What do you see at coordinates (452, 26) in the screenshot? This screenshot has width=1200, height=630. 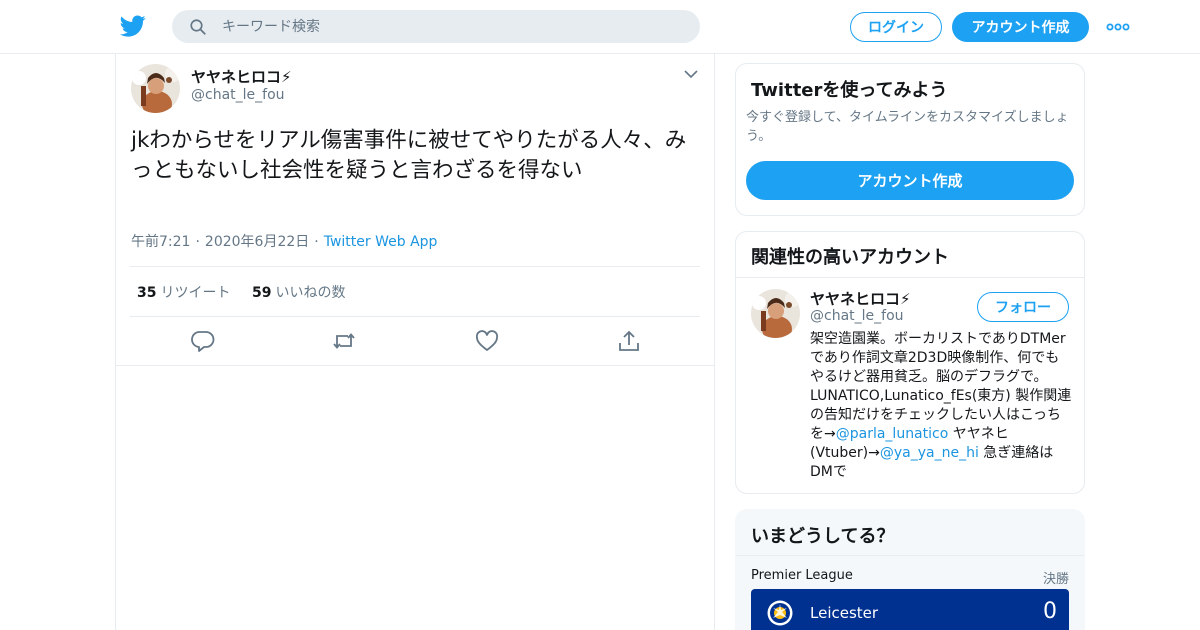 I see `search-input` at bounding box center [452, 26].